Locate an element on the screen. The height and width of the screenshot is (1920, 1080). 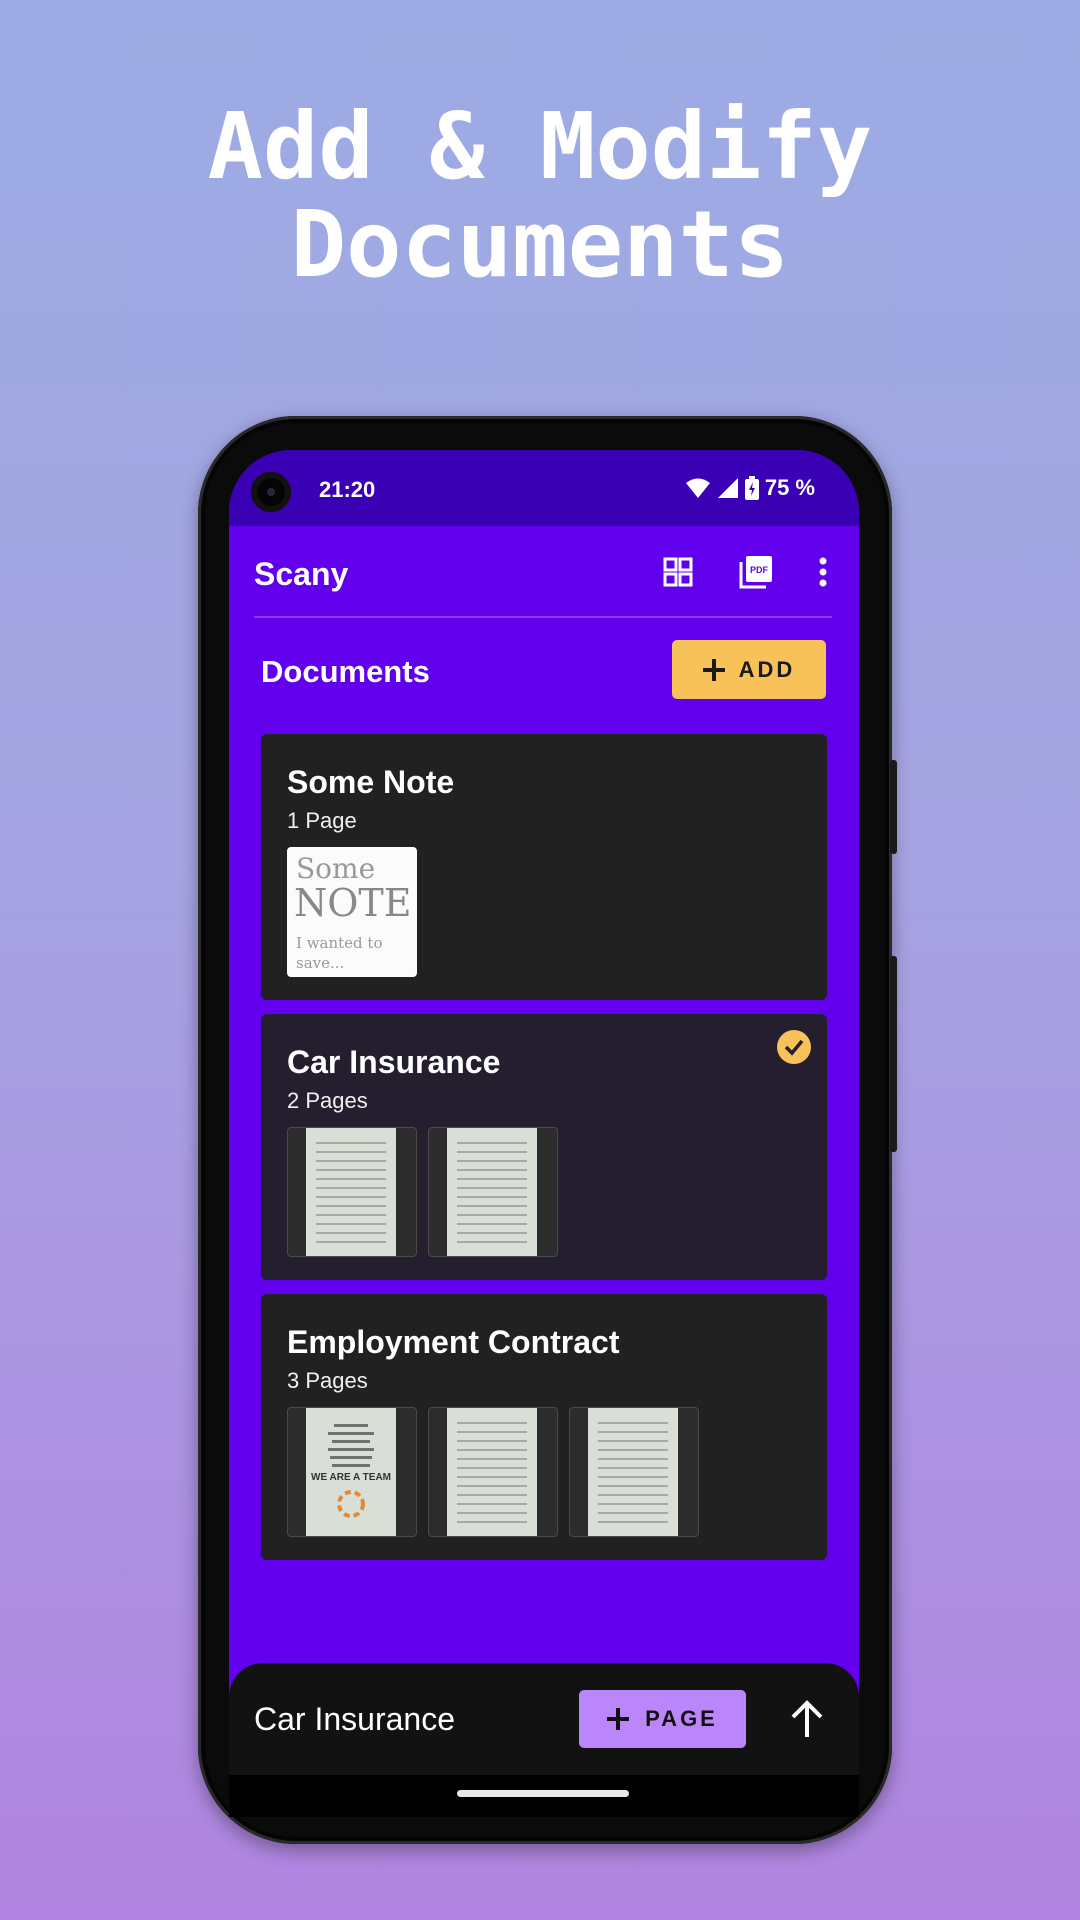
headline-line-1: Add & Modify is located at coordinates (540, 146).